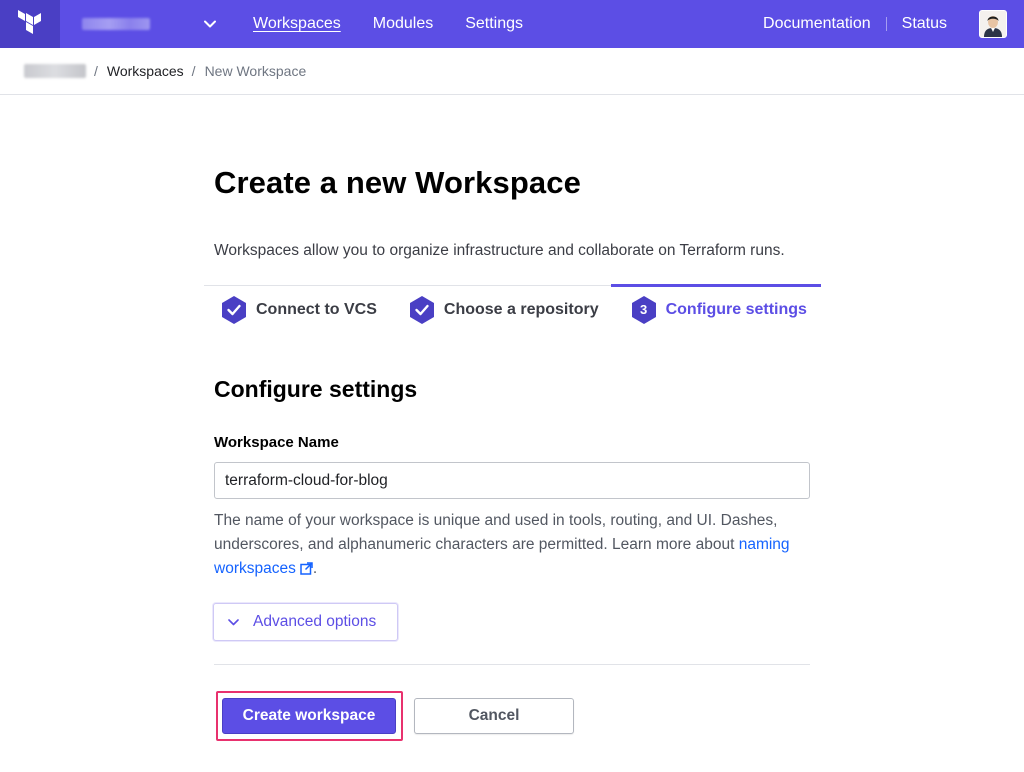  I want to click on breadcrumb-organization-redacted, so click(55, 71).